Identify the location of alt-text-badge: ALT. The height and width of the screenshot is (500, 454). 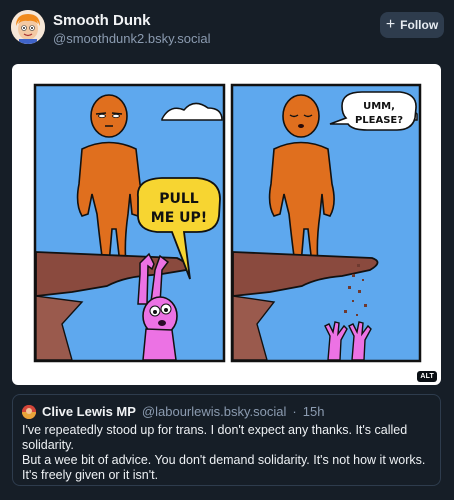
(427, 376).